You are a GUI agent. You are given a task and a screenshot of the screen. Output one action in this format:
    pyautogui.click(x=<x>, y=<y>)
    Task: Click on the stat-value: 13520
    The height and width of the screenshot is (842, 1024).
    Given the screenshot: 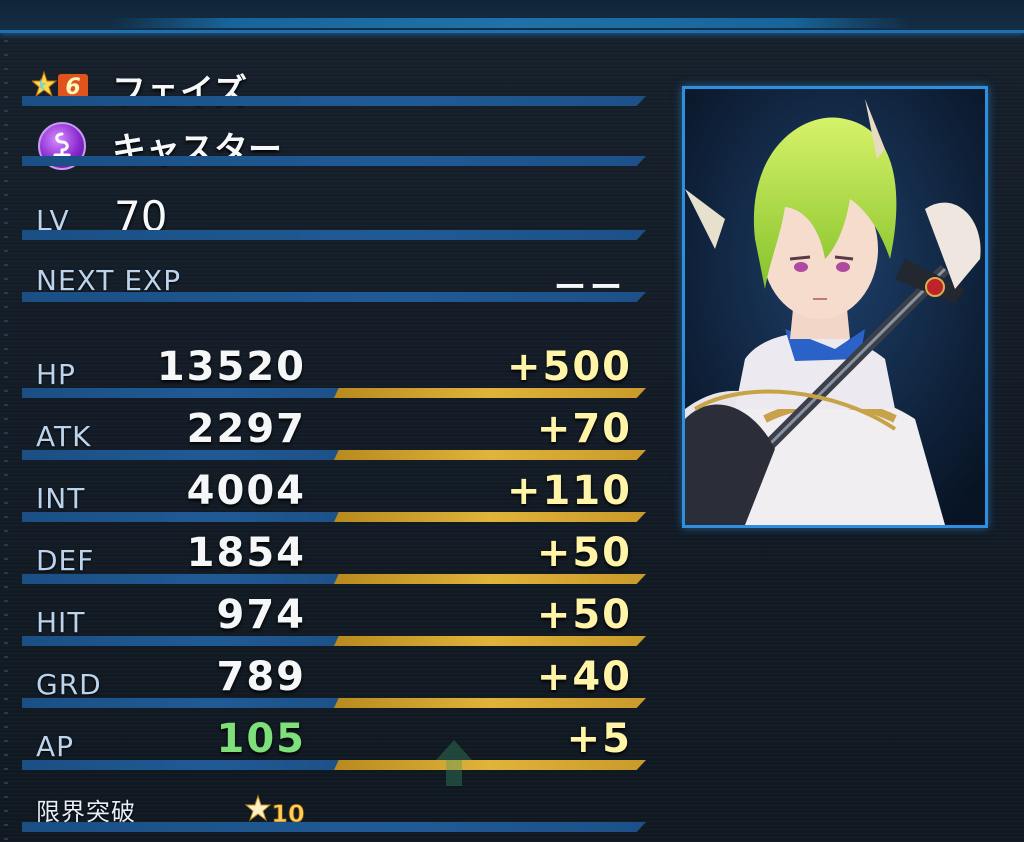 What is the action you would take?
    pyautogui.click(x=231, y=367)
    